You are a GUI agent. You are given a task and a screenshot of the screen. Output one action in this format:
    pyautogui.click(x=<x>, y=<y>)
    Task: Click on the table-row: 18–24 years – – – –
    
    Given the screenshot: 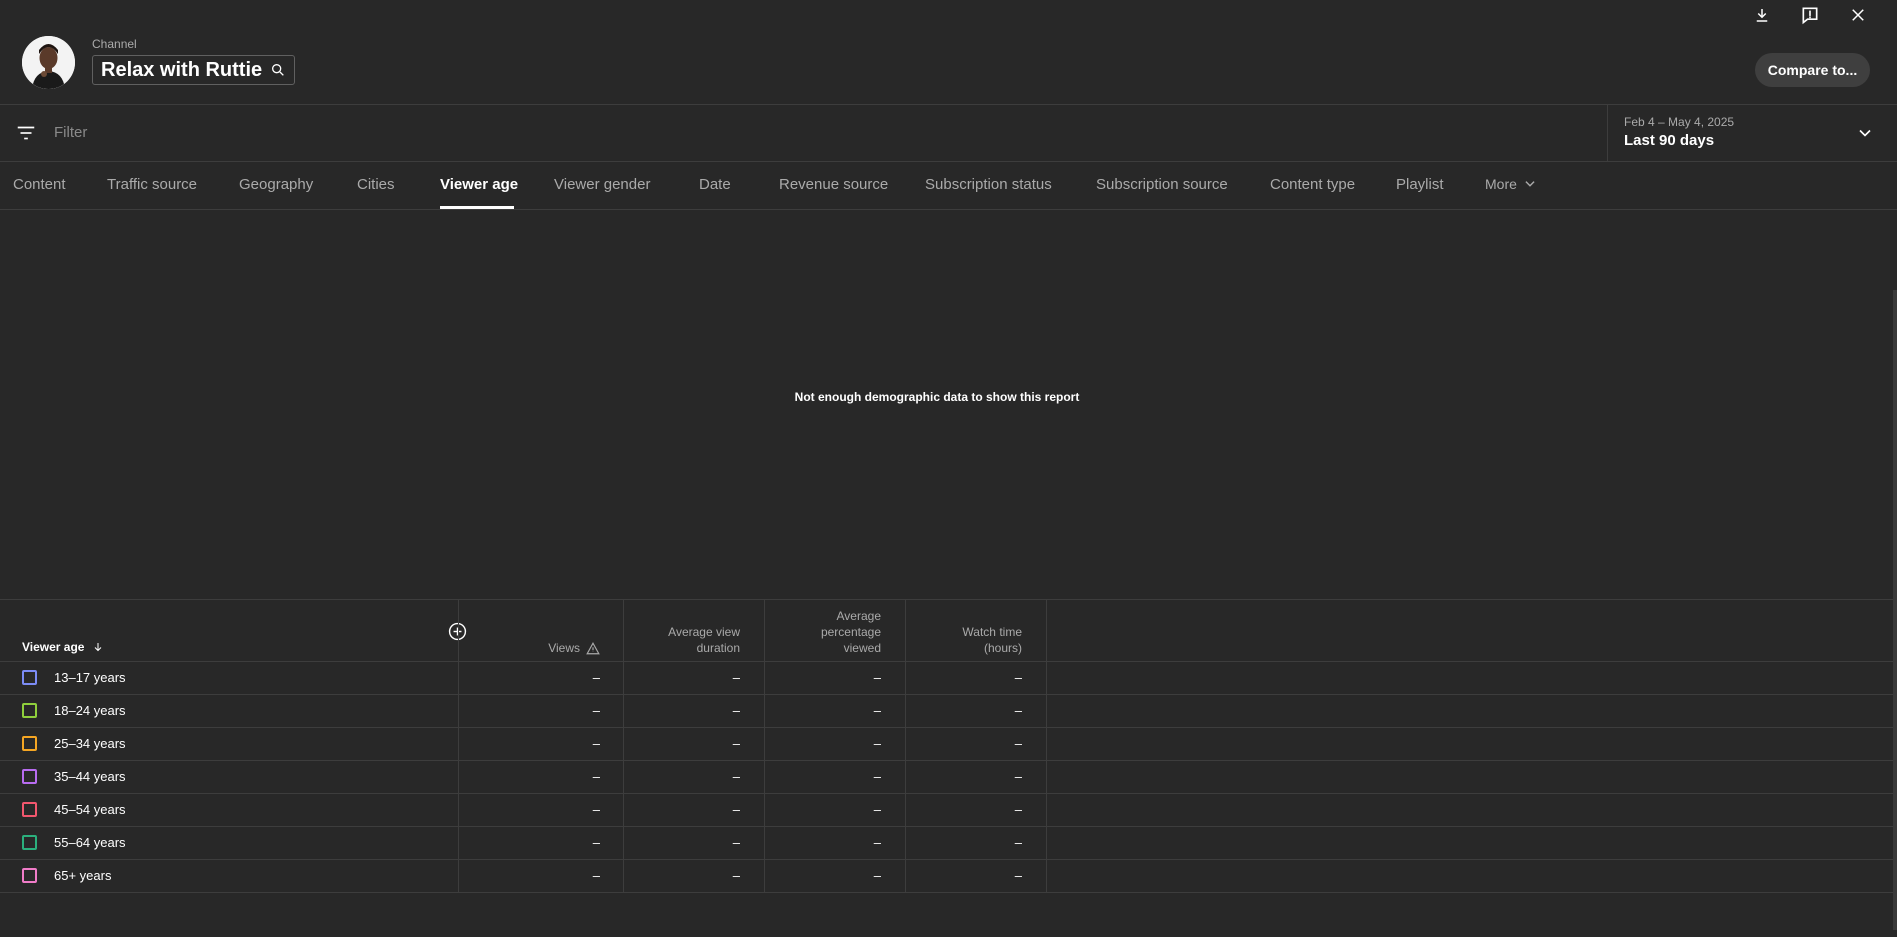 What is the action you would take?
    pyautogui.click(x=946, y=711)
    